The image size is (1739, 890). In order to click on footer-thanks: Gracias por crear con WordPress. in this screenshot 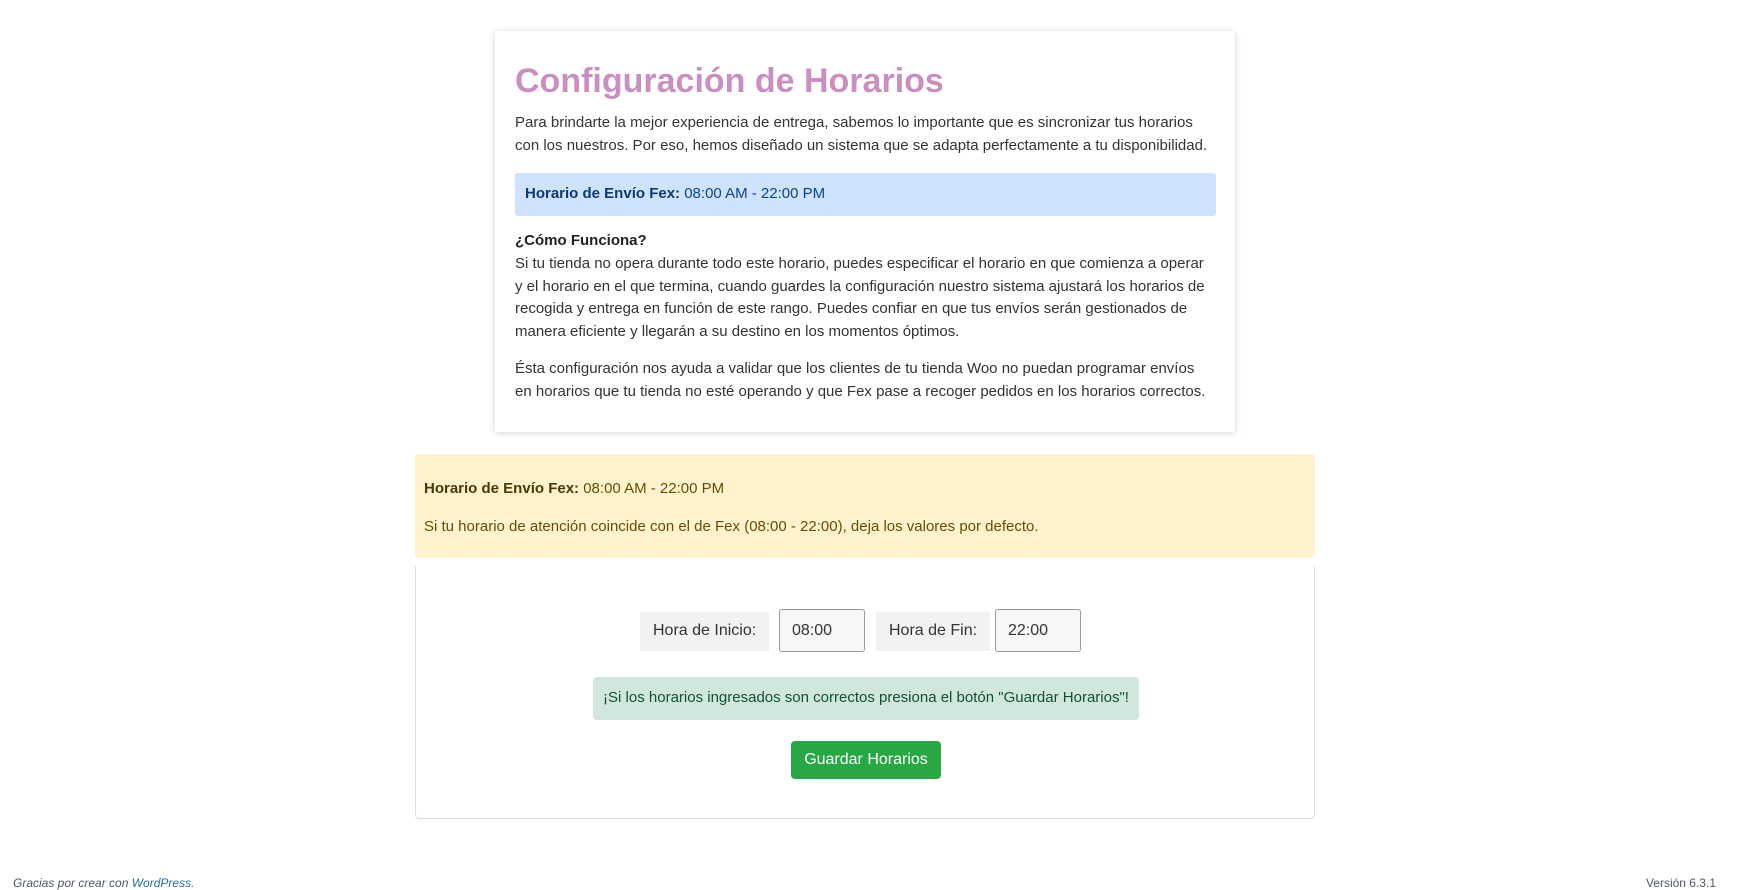, I will do `click(103, 883)`.